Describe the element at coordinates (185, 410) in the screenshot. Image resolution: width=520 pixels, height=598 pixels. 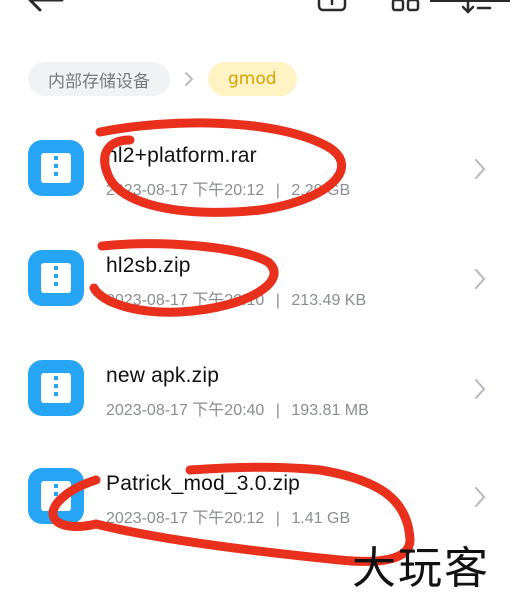
I see `file-date: 2023-08-17 下午20:40` at that location.